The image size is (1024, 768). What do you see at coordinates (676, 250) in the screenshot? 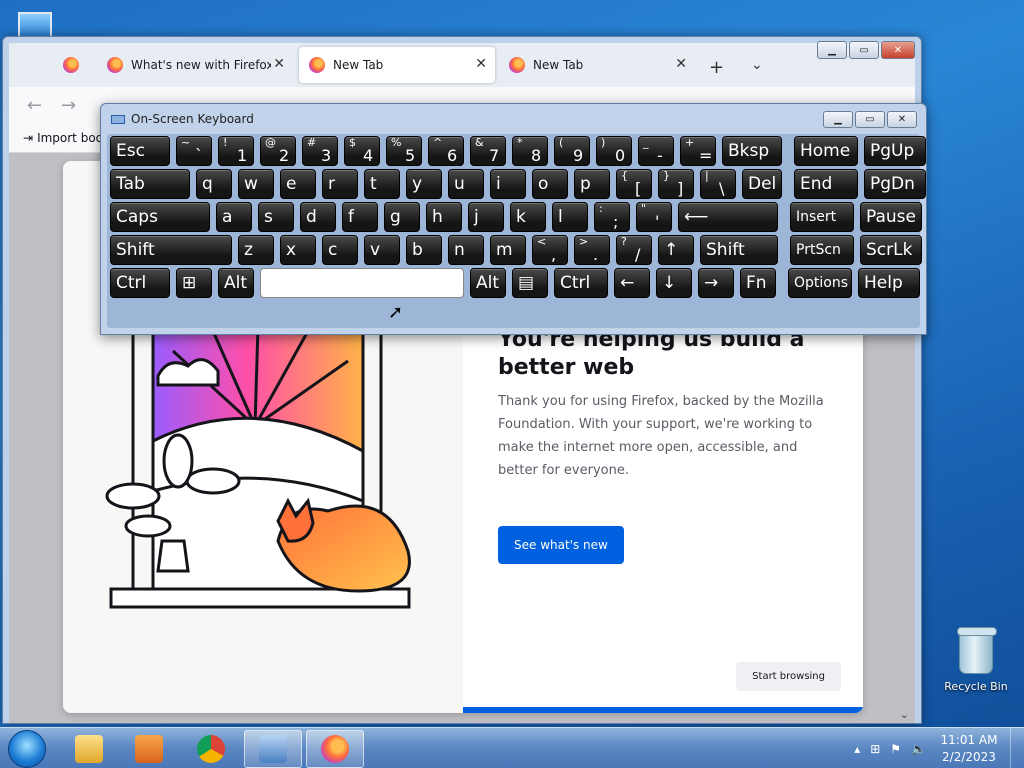
I see `key-symbol: ↑` at bounding box center [676, 250].